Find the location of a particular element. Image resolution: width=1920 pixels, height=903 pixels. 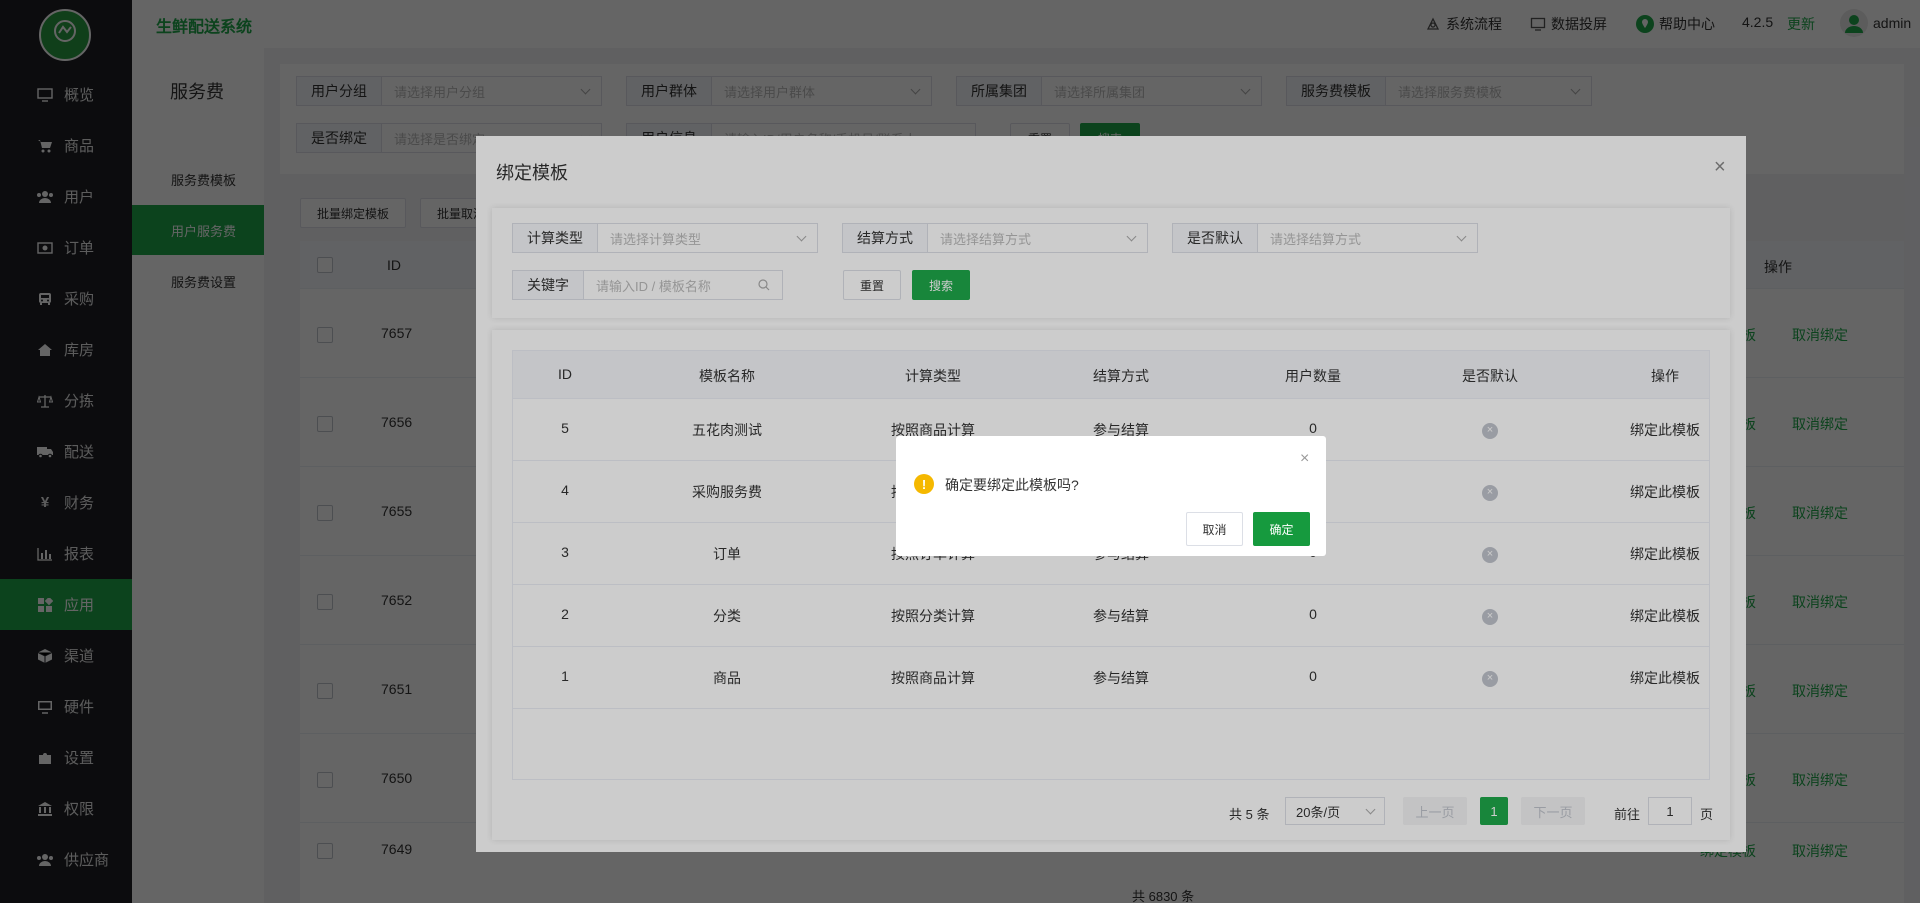

confirm-close-icon: × is located at coordinates (1304, 459).